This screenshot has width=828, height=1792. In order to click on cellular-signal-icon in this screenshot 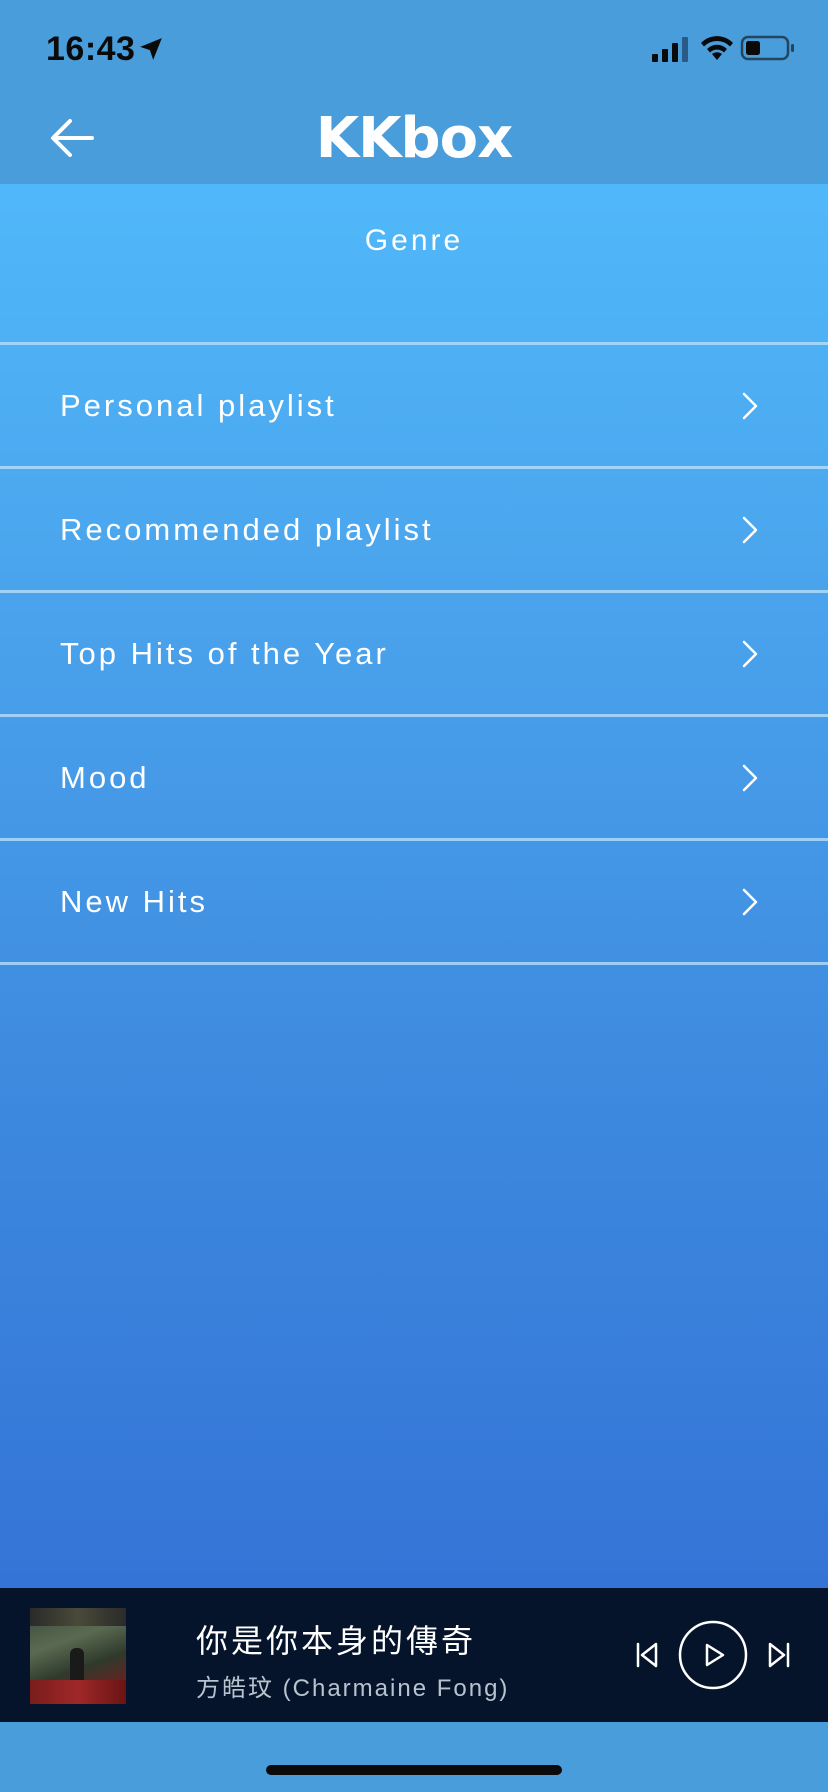, I will do `click(670, 49)`.